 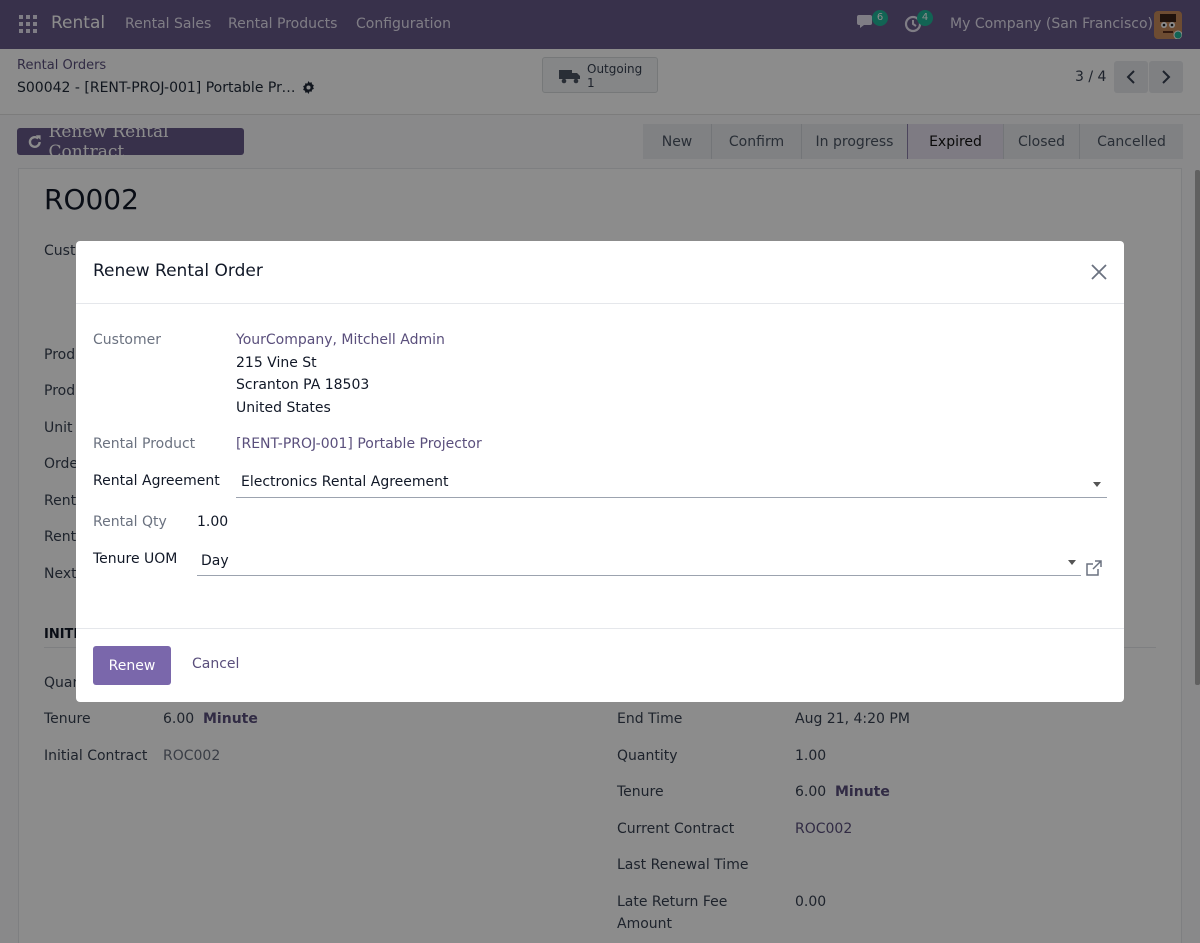 What do you see at coordinates (132, 665) in the screenshot?
I see `renew-button: Renew` at bounding box center [132, 665].